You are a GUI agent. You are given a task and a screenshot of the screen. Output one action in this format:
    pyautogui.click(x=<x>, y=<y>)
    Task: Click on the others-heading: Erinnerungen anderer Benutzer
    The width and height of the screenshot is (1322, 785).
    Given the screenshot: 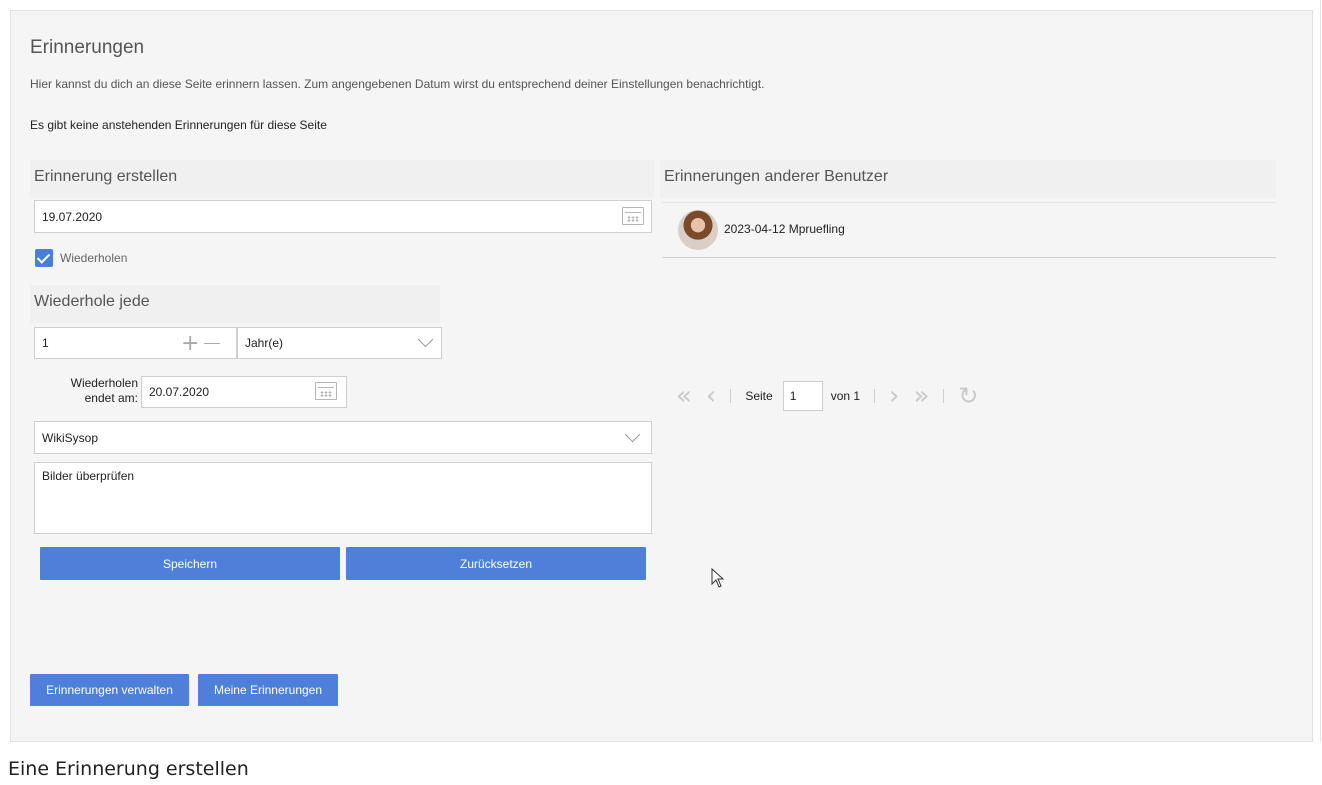 What is the action you would take?
    pyautogui.click(x=968, y=179)
    